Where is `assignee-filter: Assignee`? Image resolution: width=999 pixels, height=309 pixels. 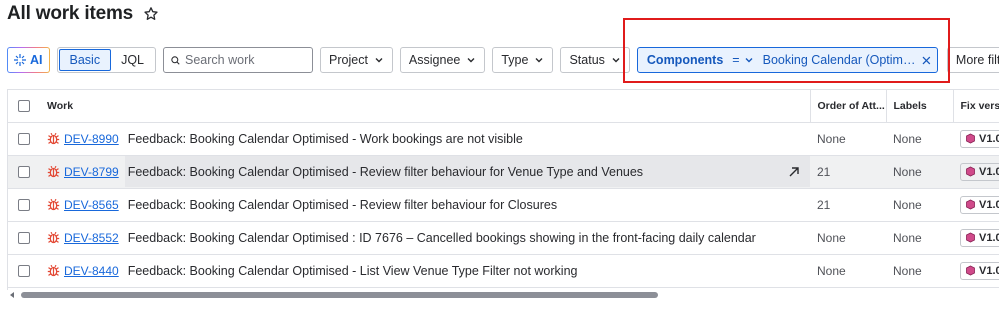
assignee-filter: Assignee is located at coordinates (442, 60).